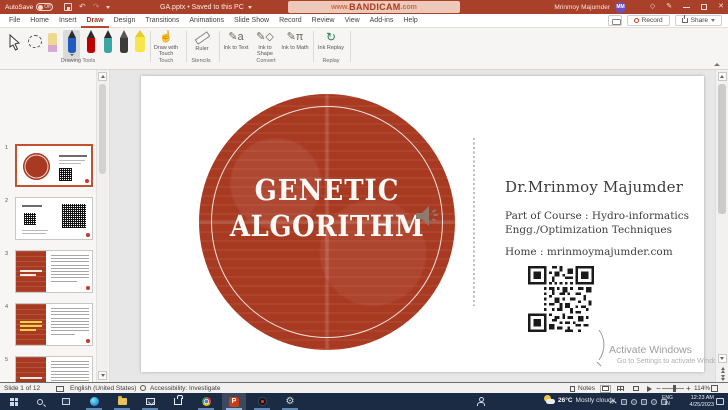 The width and height of the screenshot is (728, 410). I want to click on hidden-icons-chevron, so click(613, 403).